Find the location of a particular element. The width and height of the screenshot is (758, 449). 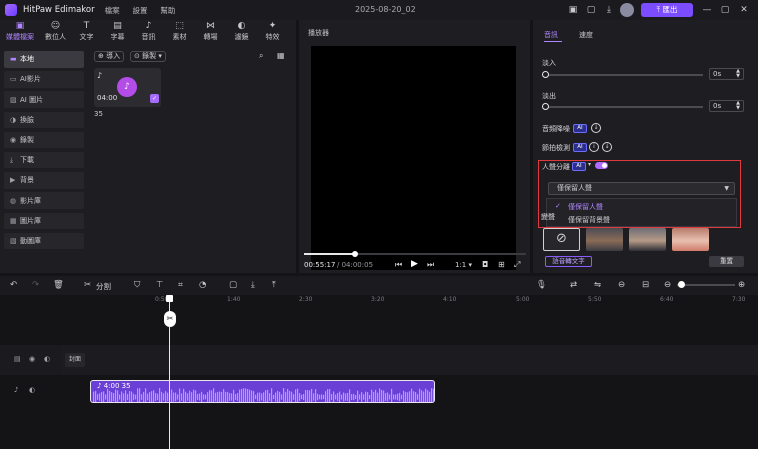

info-icon: i is located at coordinates (594, 147).